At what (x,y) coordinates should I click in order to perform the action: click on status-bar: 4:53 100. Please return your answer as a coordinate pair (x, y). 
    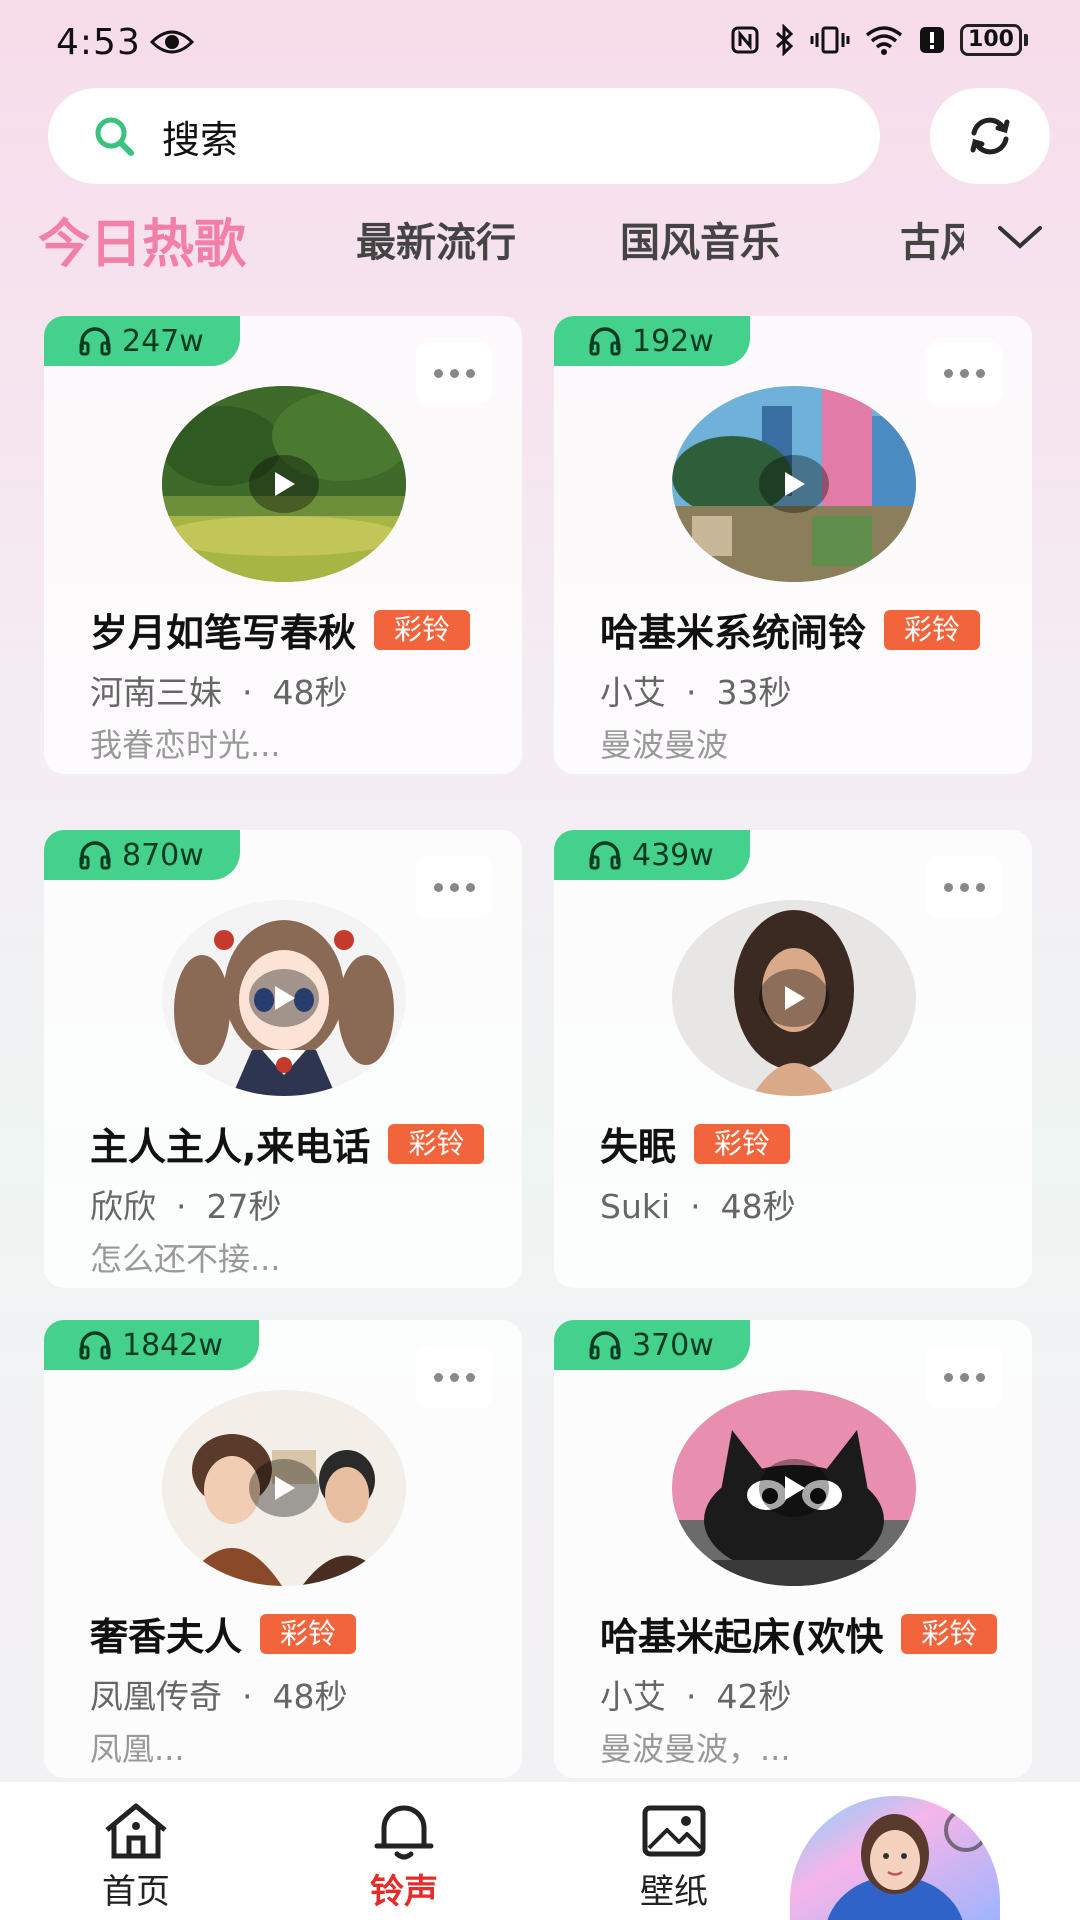
    Looking at the image, I should click on (540, 45).